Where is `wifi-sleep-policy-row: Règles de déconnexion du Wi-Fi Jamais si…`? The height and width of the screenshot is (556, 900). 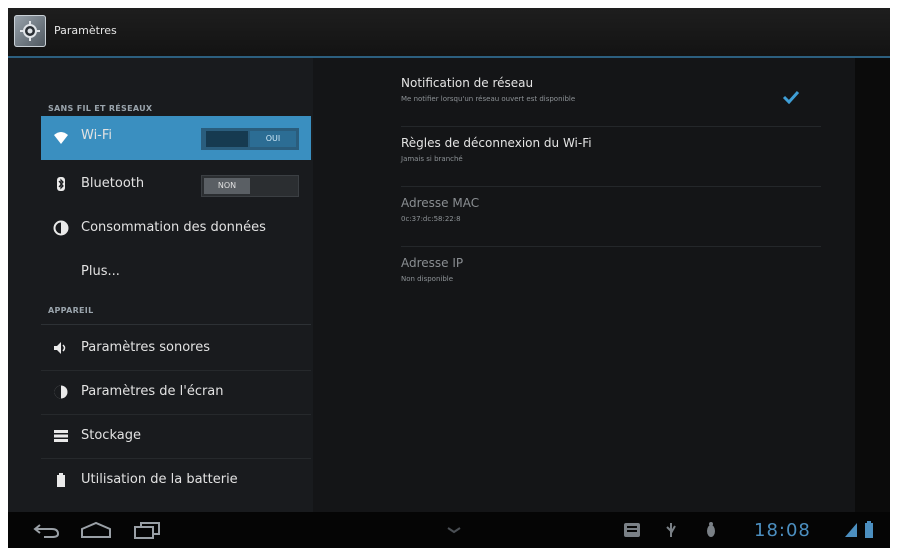 wifi-sleep-policy-row: Règles de déconnexion du Wi-Fi Jamais si… is located at coordinates (611, 149).